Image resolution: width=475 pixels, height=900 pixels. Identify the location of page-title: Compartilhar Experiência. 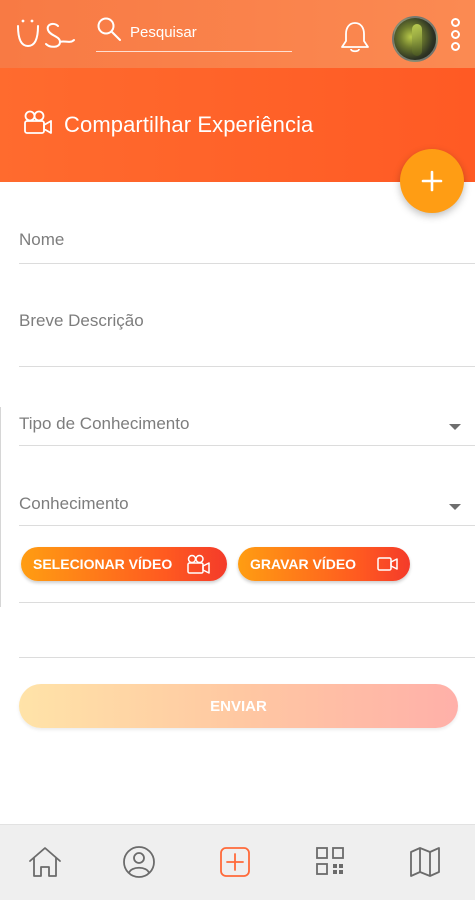
(189, 124).